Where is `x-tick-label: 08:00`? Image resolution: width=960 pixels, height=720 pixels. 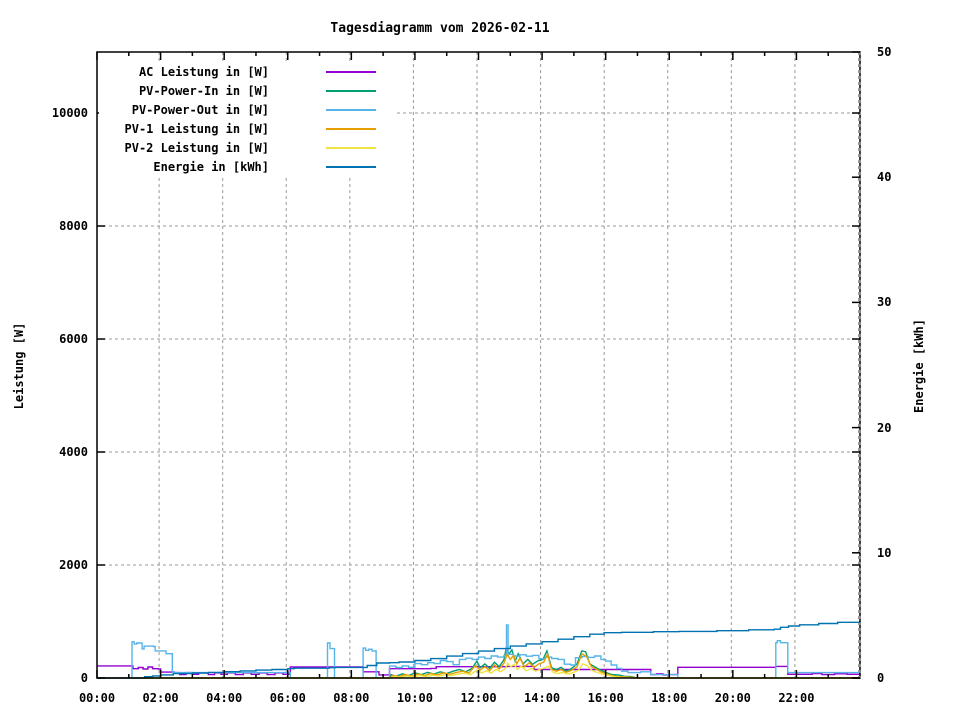
x-tick-label: 08:00 is located at coordinates (351, 698).